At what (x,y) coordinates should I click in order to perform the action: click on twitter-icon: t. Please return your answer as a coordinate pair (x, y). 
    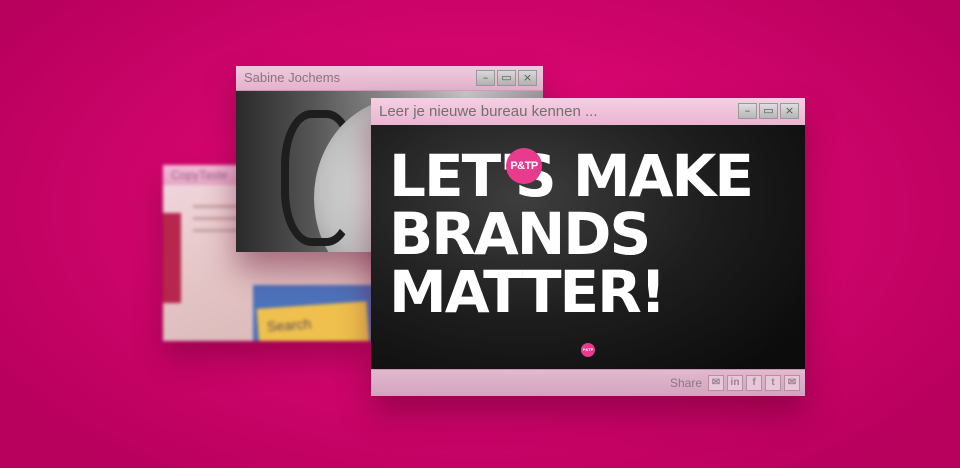
    Looking at the image, I should click on (773, 383).